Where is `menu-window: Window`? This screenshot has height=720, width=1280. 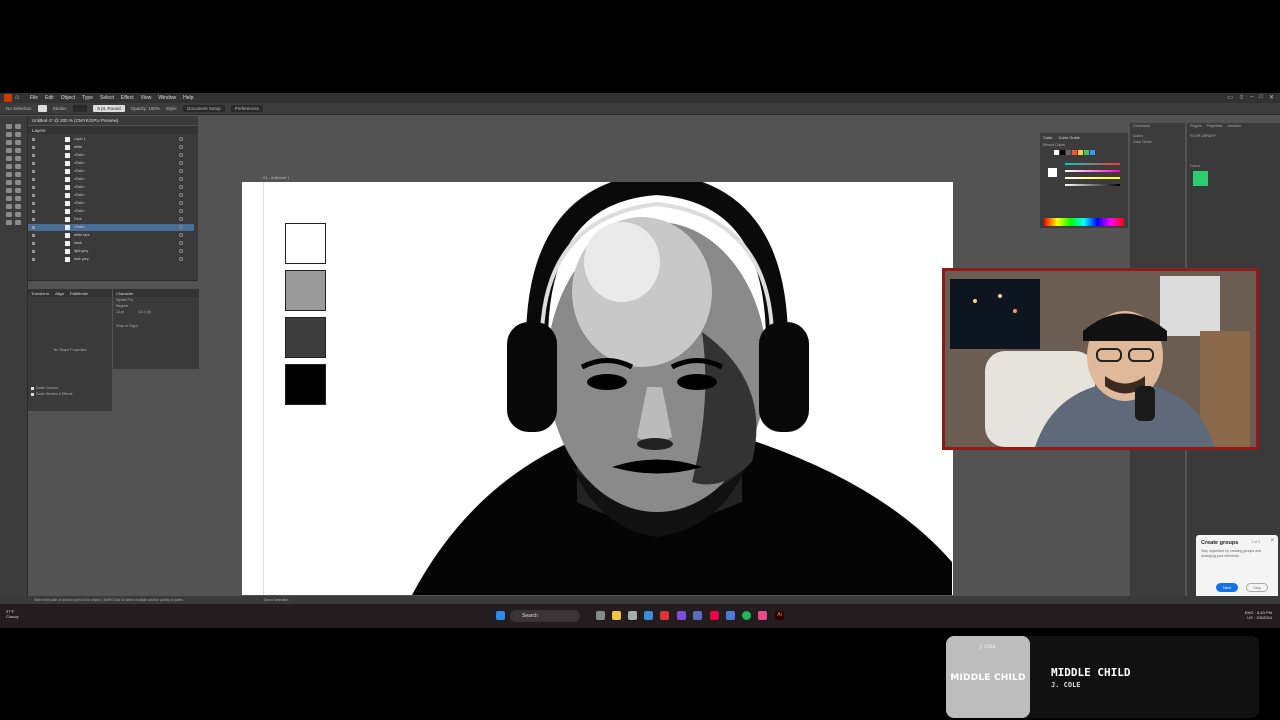
menu-window: Window is located at coordinates (167, 98).